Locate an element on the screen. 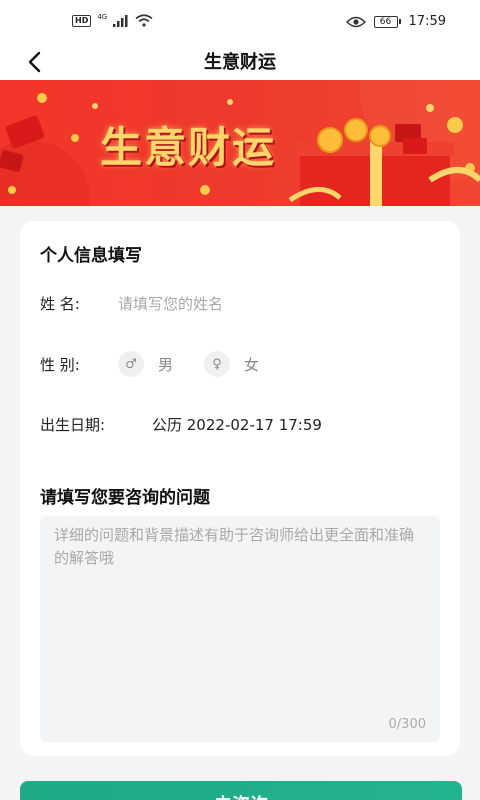 The width and height of the screenshot is (480, 800). nav-bar: 生意财运 is located at coordinates (240, 62).